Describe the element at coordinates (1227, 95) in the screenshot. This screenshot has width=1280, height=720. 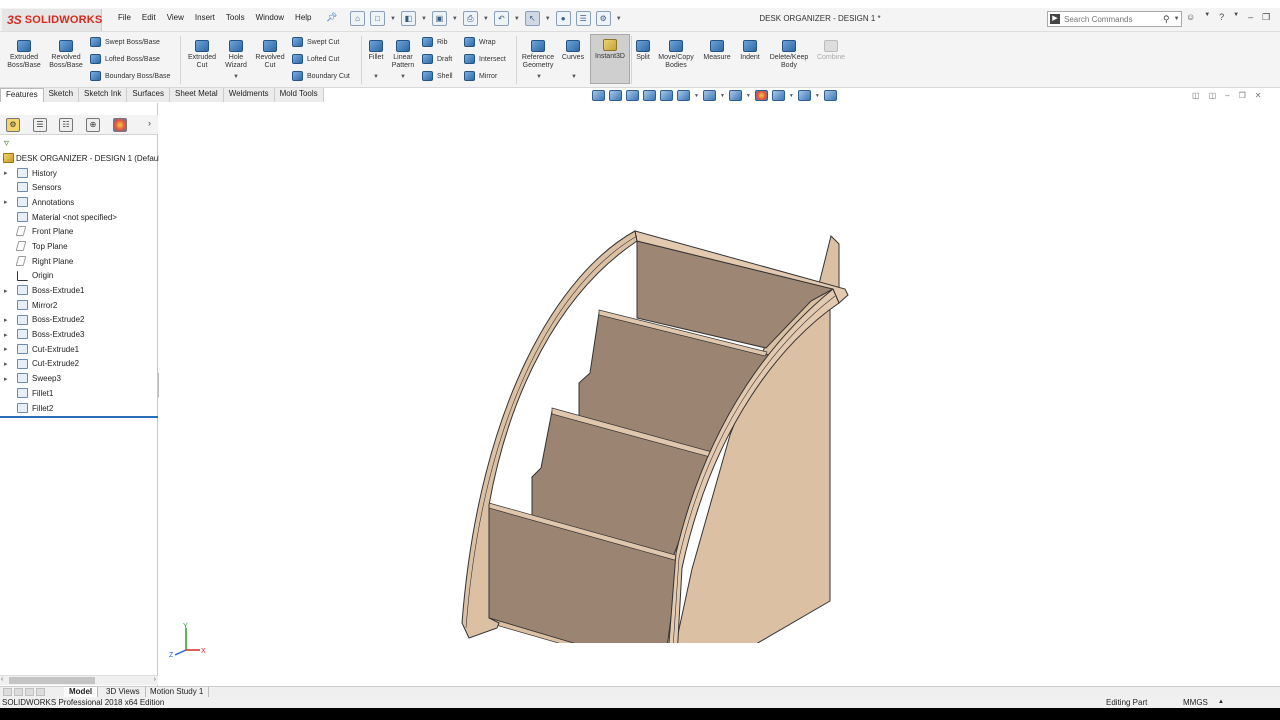
I see `viewport-minimize-icon: –` at that location.